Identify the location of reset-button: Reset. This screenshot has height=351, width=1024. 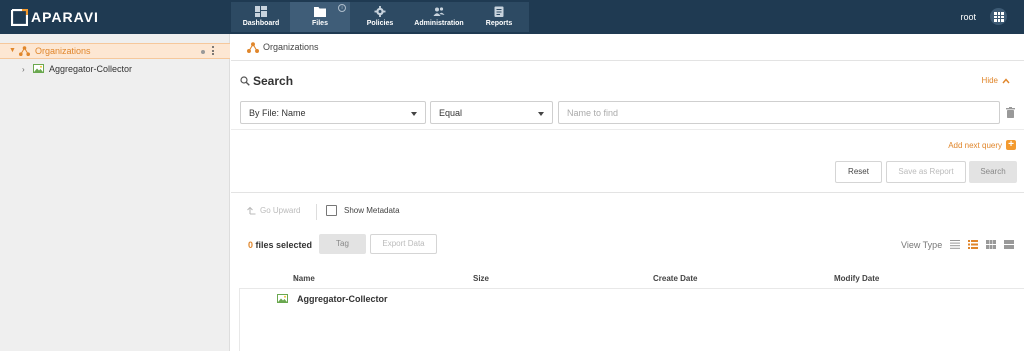
(858, 172).